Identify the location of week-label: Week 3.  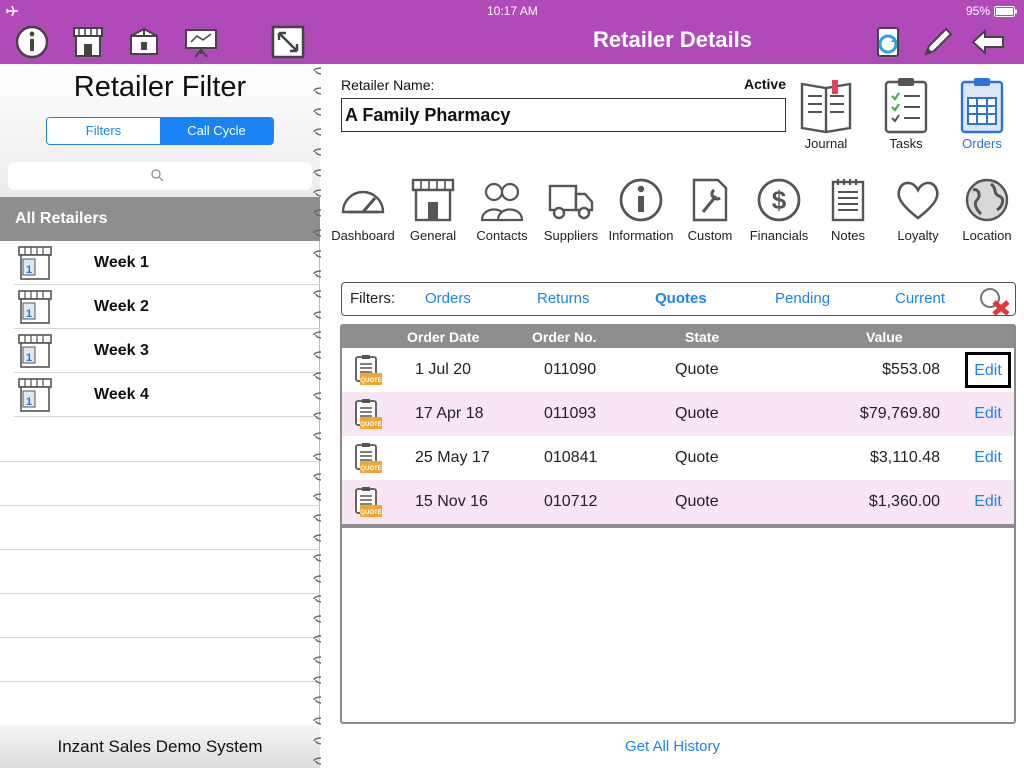
(121, 350).